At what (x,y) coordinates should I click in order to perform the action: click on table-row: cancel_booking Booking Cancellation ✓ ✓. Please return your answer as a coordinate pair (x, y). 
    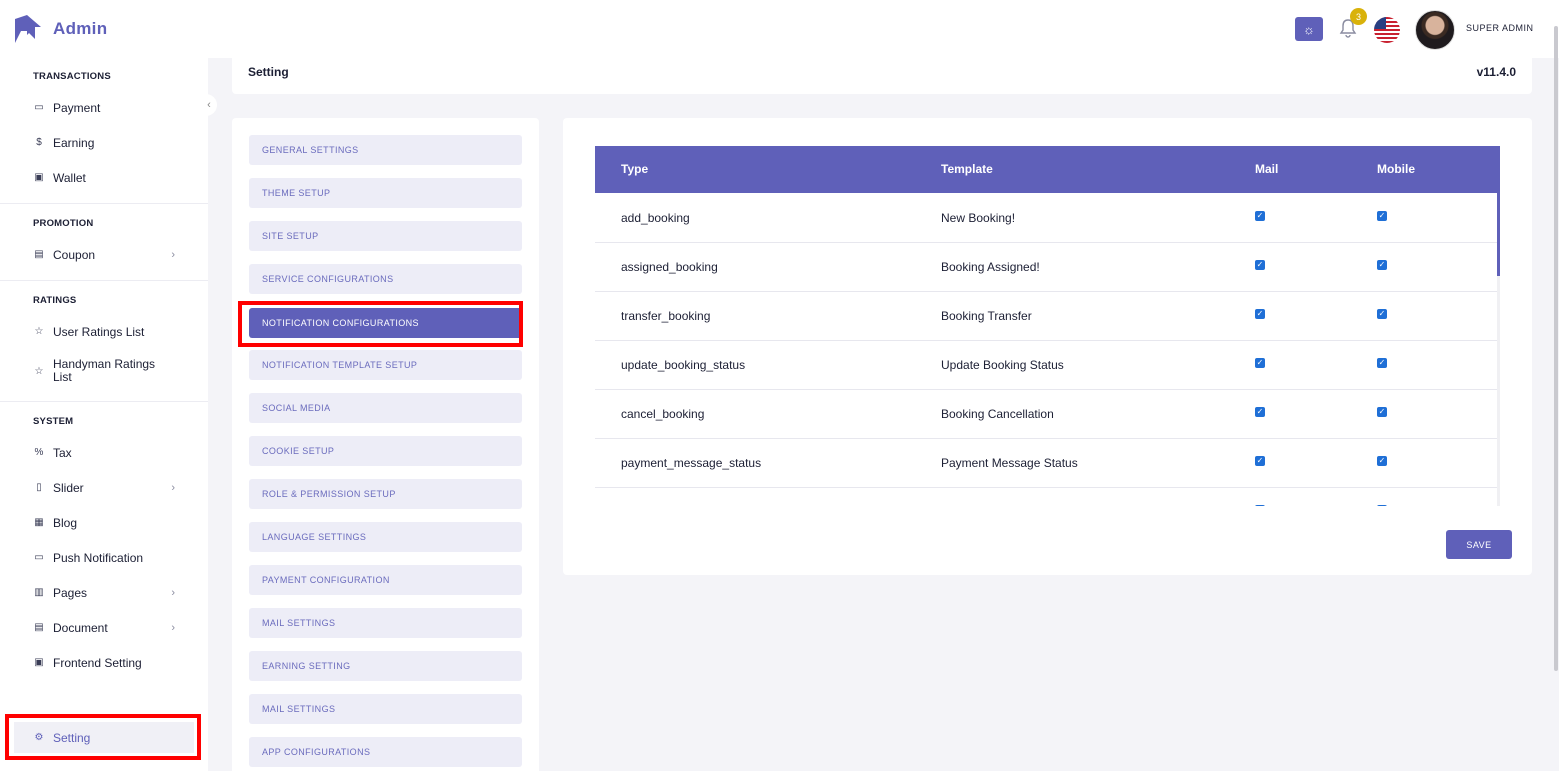
    Looking at the image, I should click on (1046, 414).